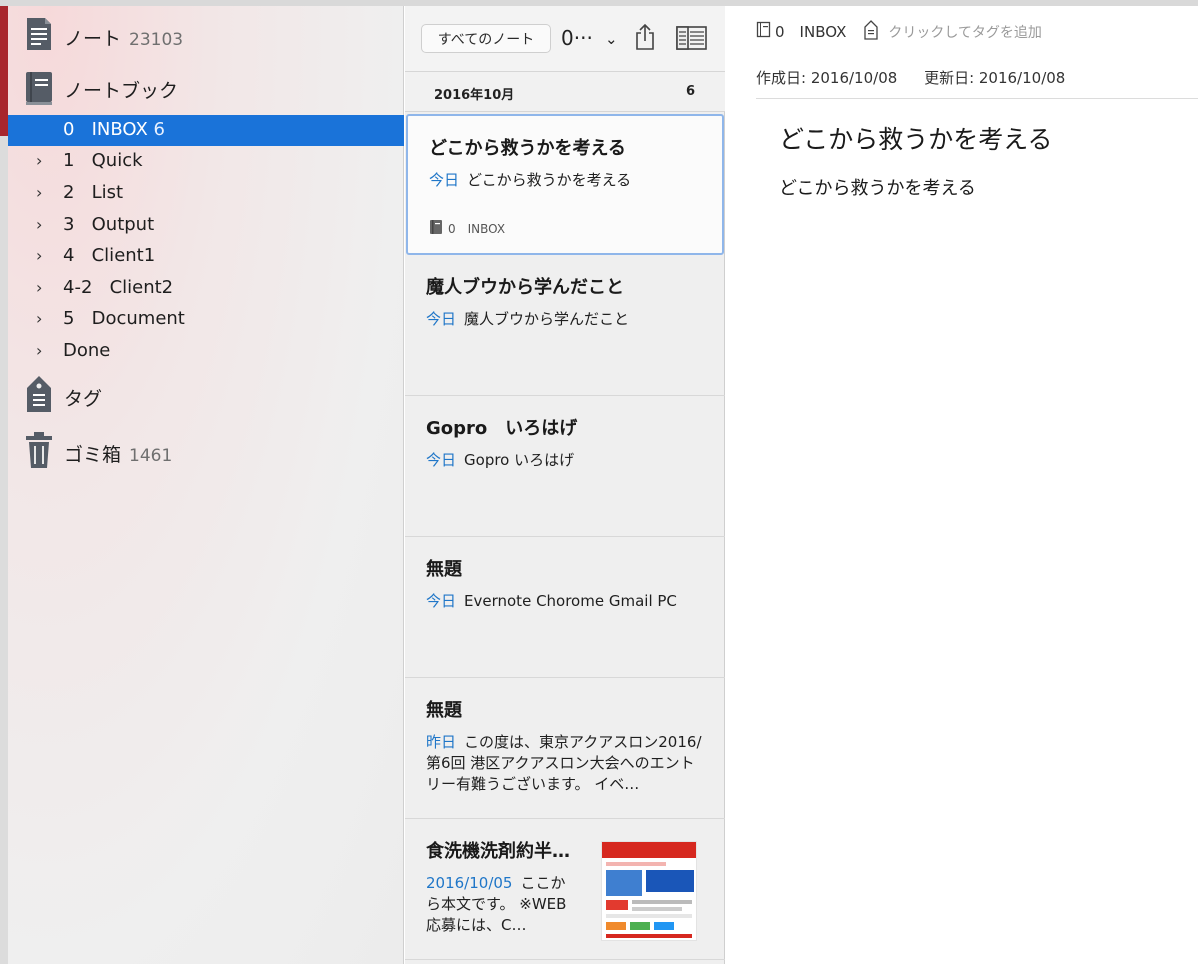 The width and height of the screenshot is (1198, 964). I want to click on note-card: どこから救うかを考える 今日 どこから救うかを考える 0 INBOX, so click(565, 184).